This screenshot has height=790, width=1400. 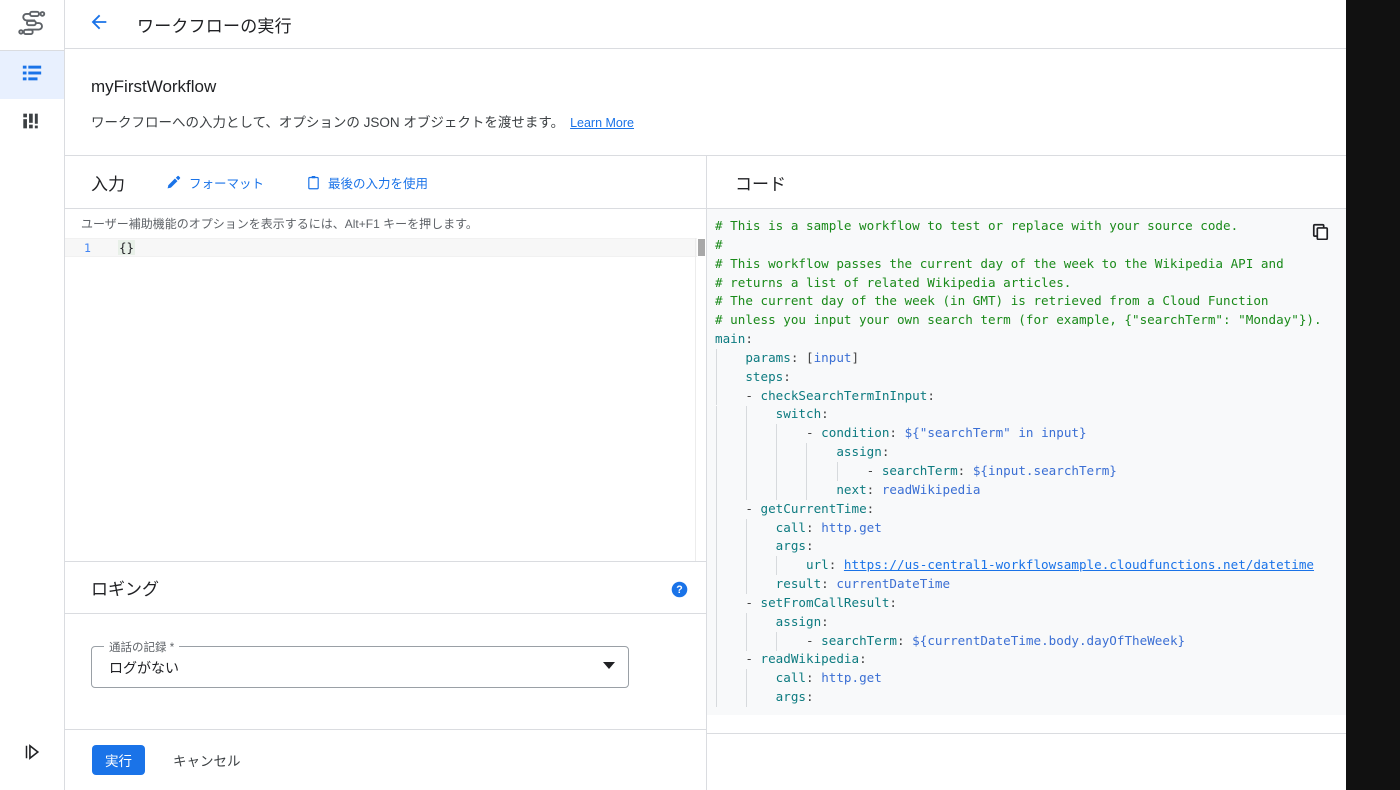 What do you see at coordinates (893, 584) in the screenshot?
I see `code-token: currentDateTime` at bounding box center [893, 584].